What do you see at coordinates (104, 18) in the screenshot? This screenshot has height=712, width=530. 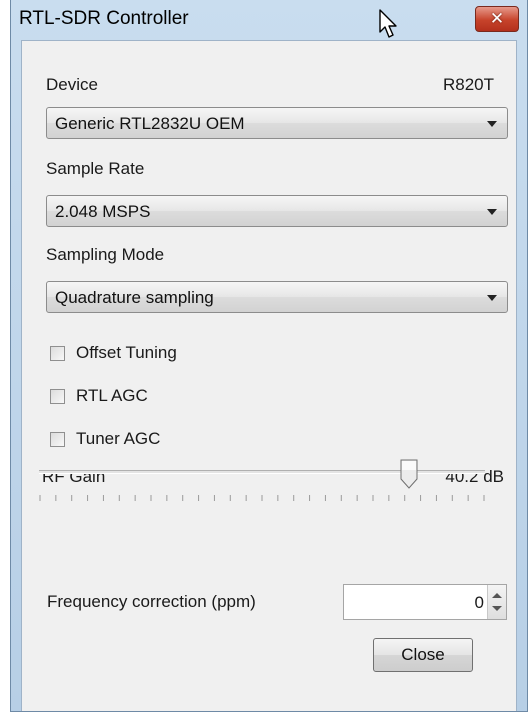 I see `window-title: RTL-SDR Controller` at bounding box center [104, 18].